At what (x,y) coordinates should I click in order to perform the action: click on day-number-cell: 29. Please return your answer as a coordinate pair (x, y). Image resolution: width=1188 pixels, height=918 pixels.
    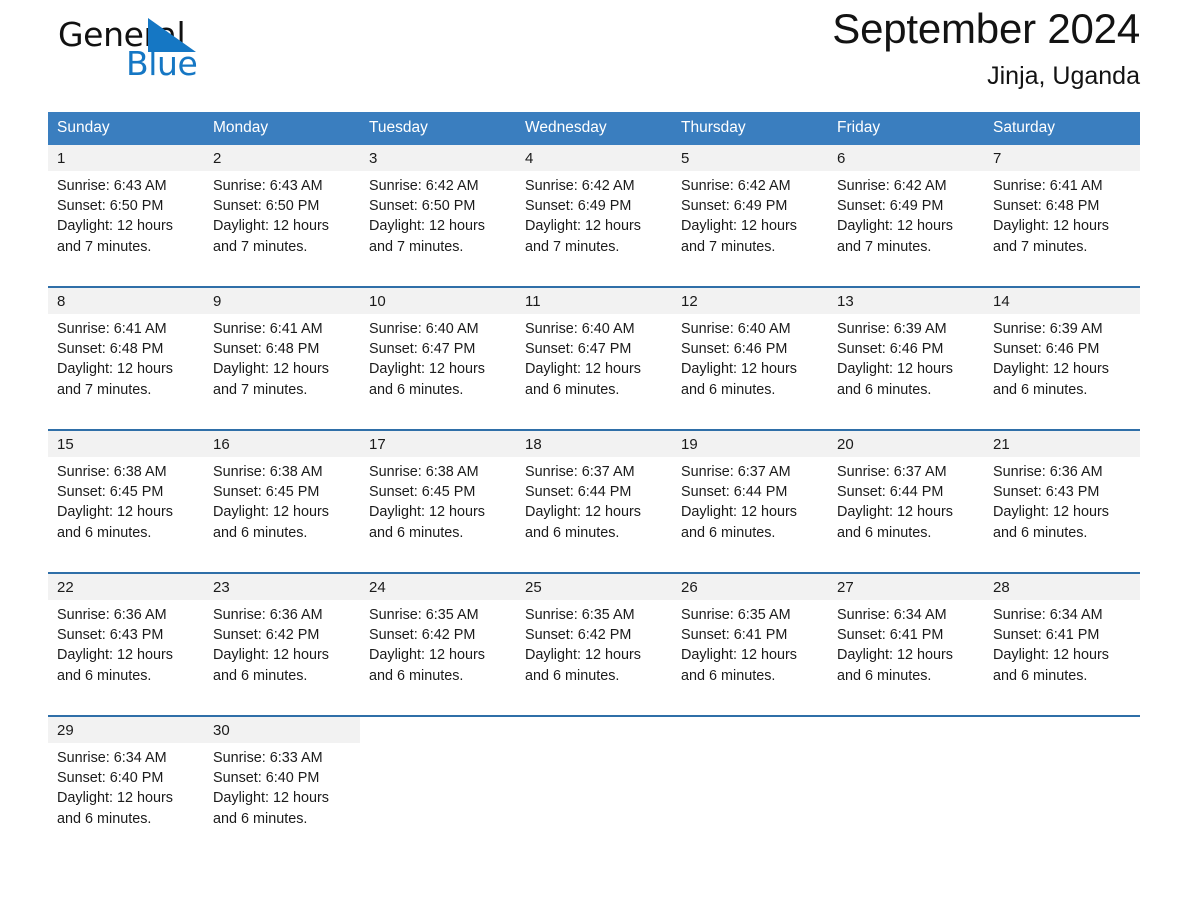
    Looking at the image, I should click on (126, 729).